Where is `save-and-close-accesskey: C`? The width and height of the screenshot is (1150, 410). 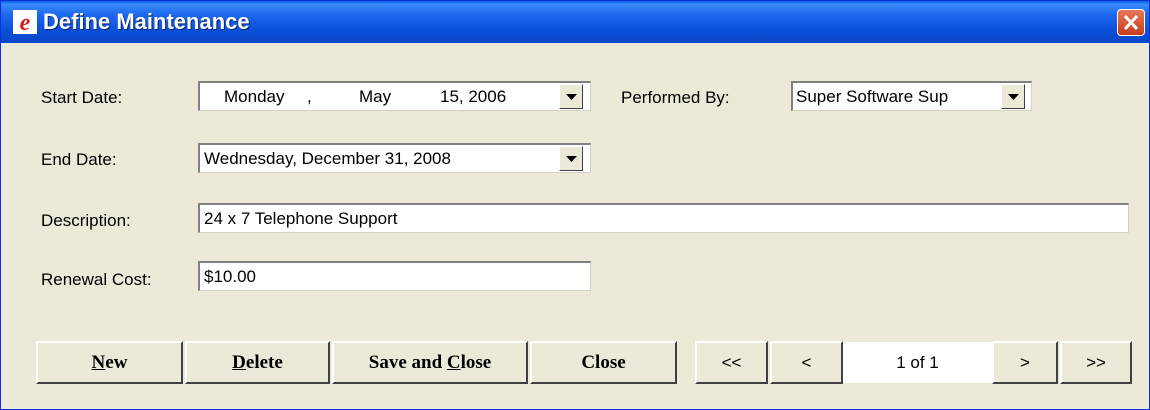 save-and-close-accesskey: C is located at coordinates (453, 362).